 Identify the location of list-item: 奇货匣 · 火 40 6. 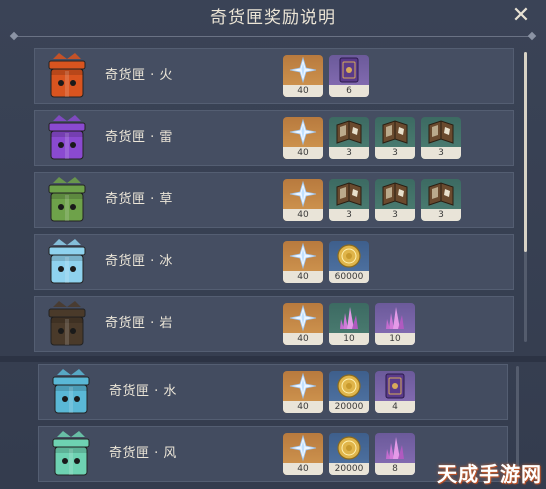
(274, 76).